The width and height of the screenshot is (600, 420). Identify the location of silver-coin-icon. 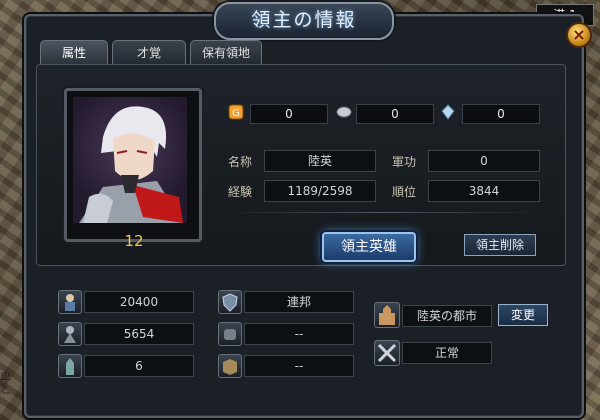
(344, 112).